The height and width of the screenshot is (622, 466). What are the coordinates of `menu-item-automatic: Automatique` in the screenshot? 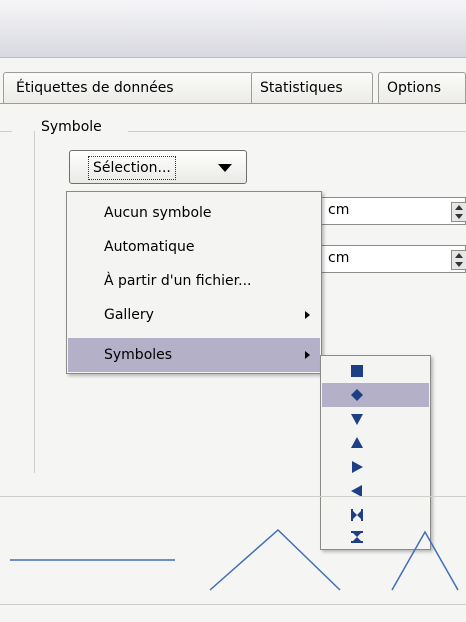 It's located at (194, 247).